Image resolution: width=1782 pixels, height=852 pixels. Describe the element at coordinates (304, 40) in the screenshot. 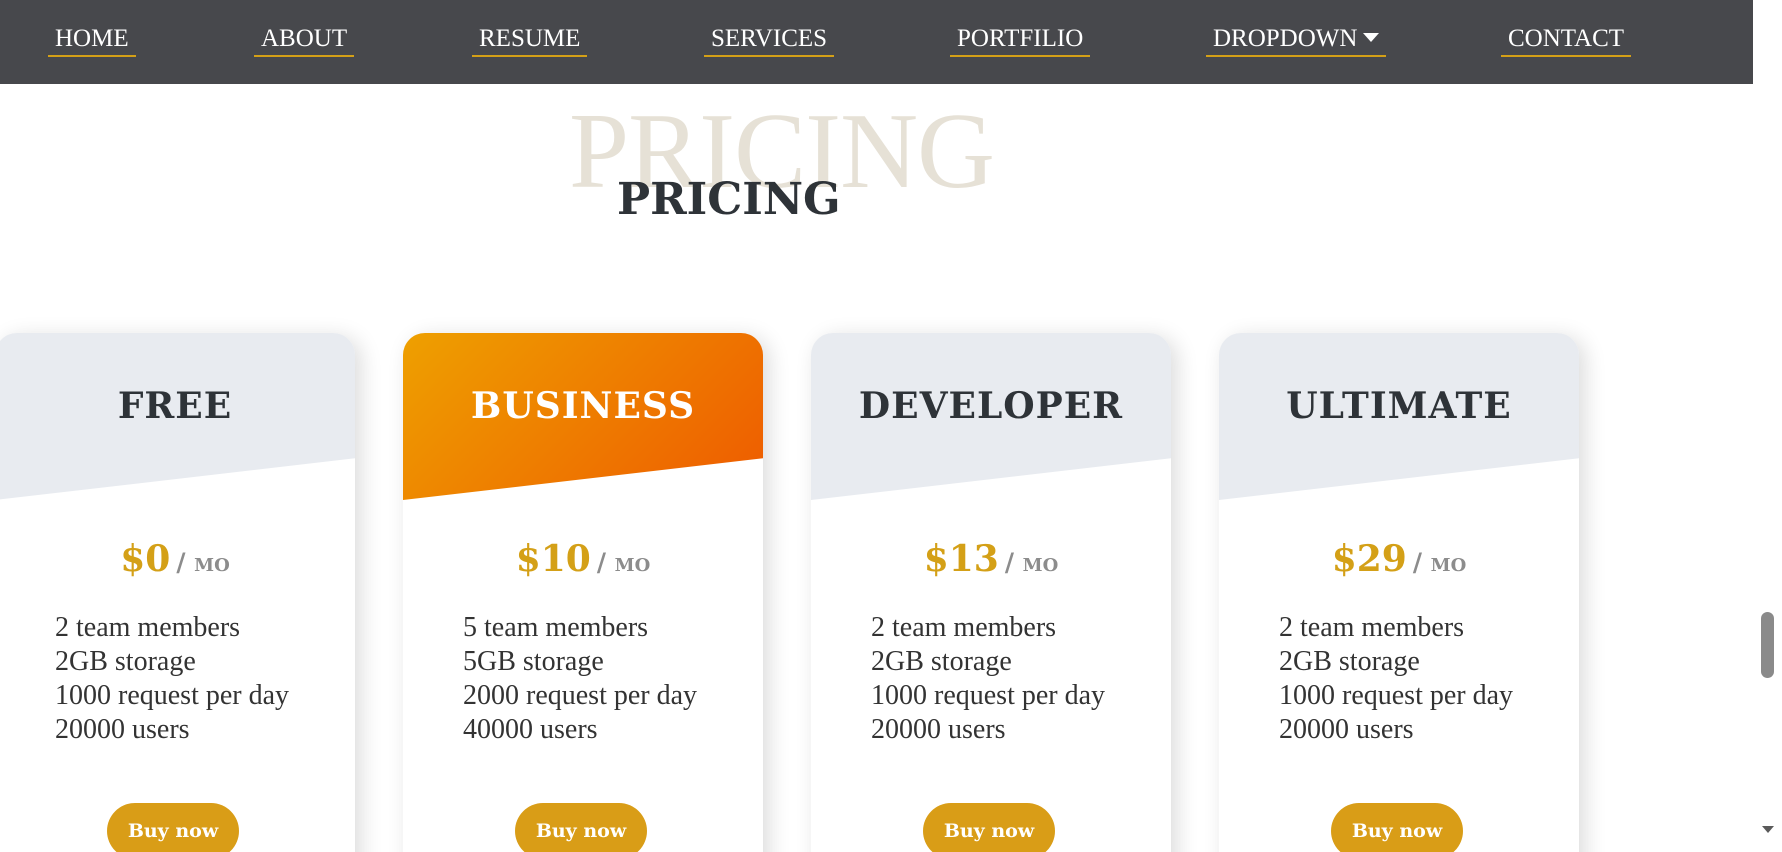

I see `nav-about: ABOUT` at that location.